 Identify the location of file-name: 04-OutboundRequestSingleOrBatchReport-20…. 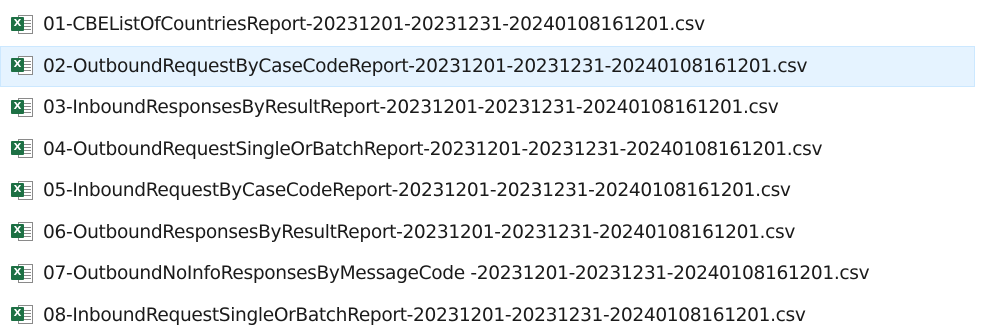
(432, 149).